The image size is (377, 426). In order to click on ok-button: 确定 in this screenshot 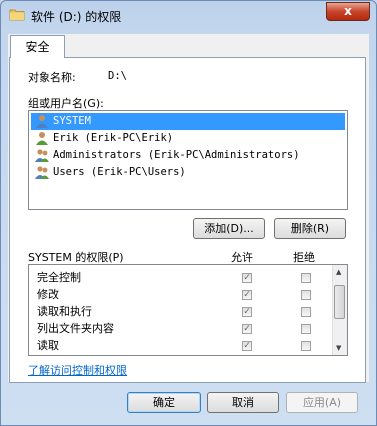, I will do `click(164, 402)`.